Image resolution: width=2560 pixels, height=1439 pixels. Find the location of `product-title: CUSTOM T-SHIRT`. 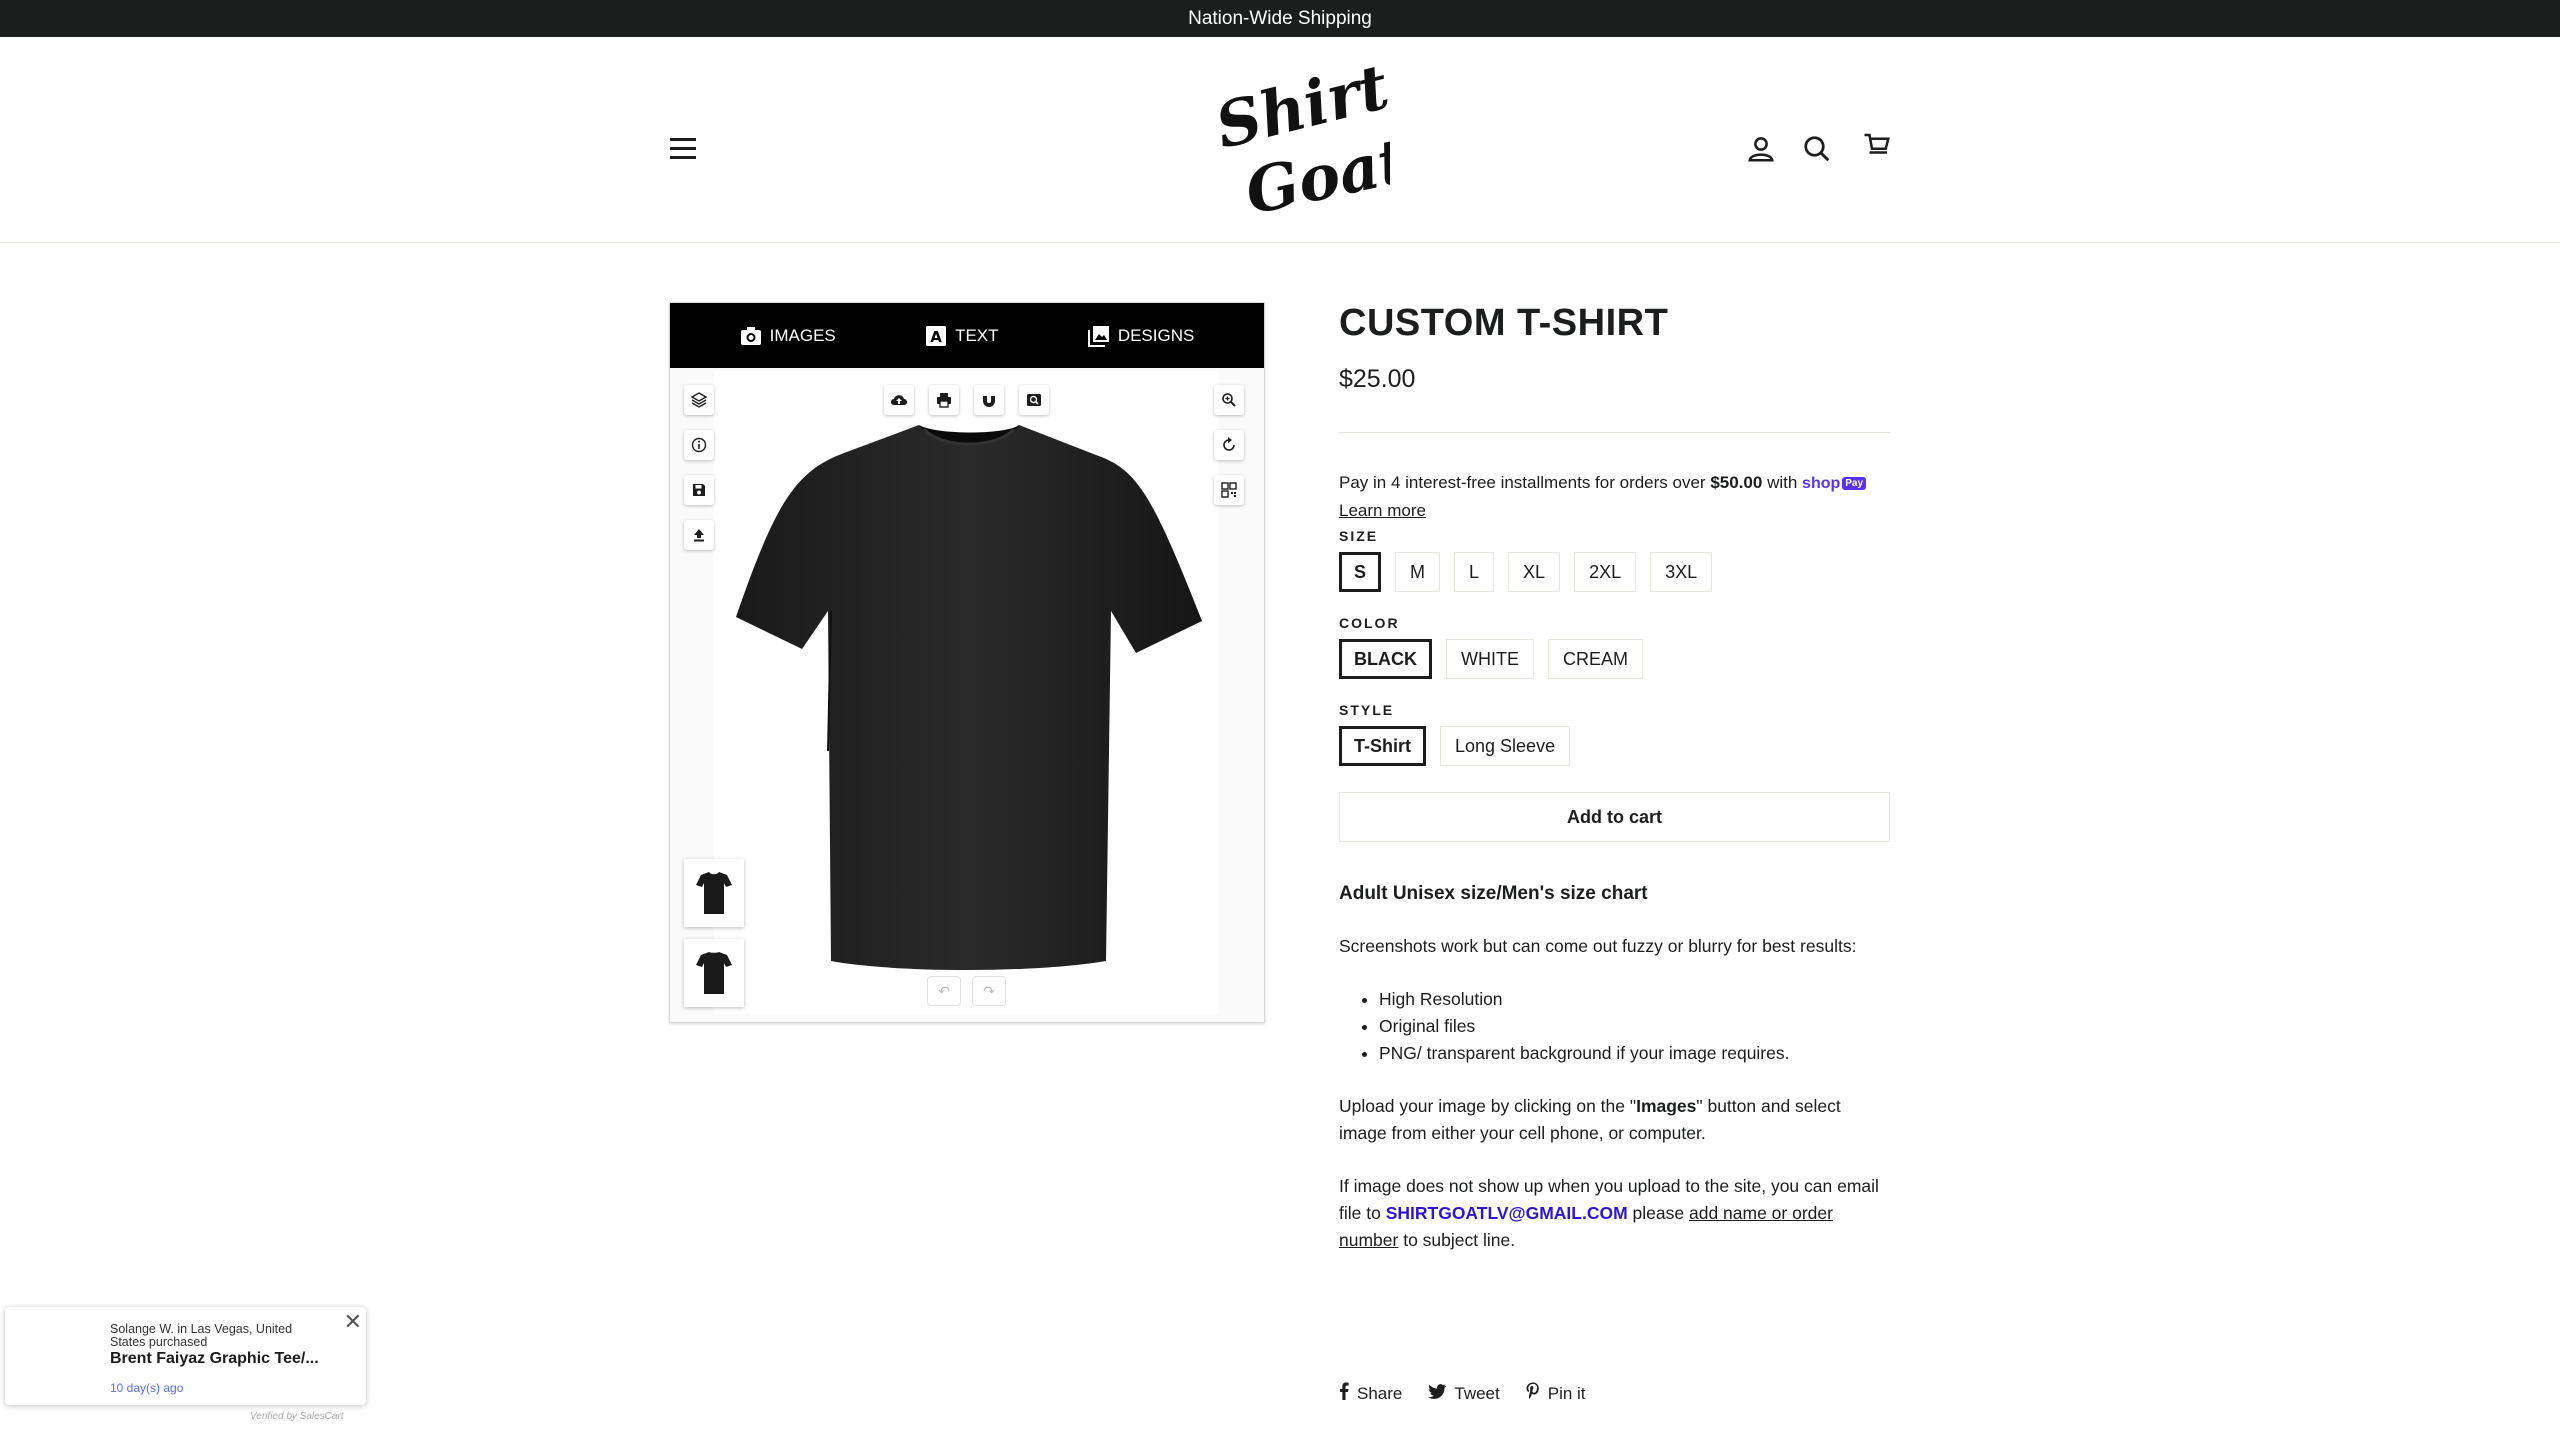

product-title: CUSTOM T-SHIRT is located at coordinates (1504, 323).